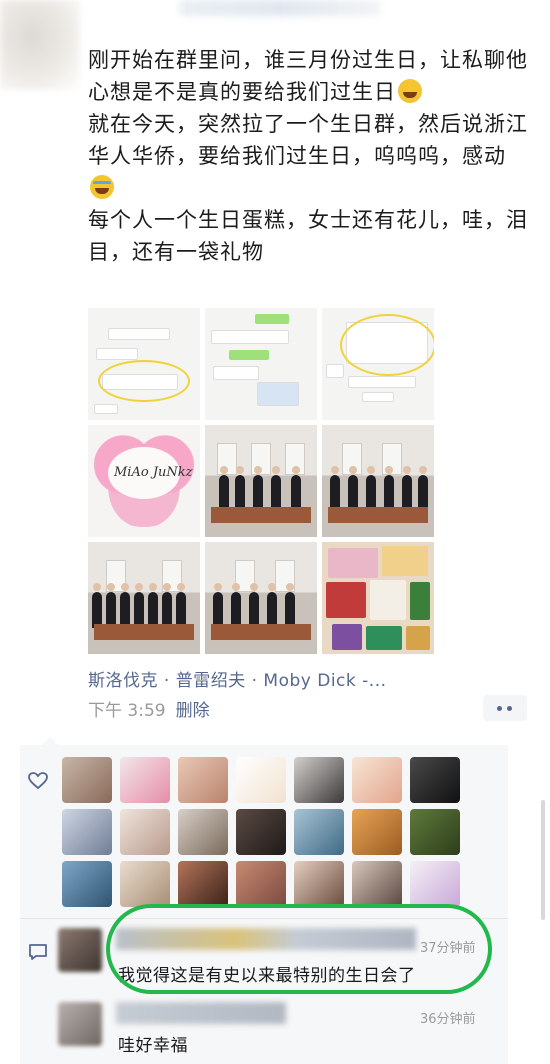 Image resolution: width=550 pixels, height=1064 pixels. What do you see at coordinates (102, 187) in the screenshot?
I see `crying-emoji` at bounding box center [102, 187].